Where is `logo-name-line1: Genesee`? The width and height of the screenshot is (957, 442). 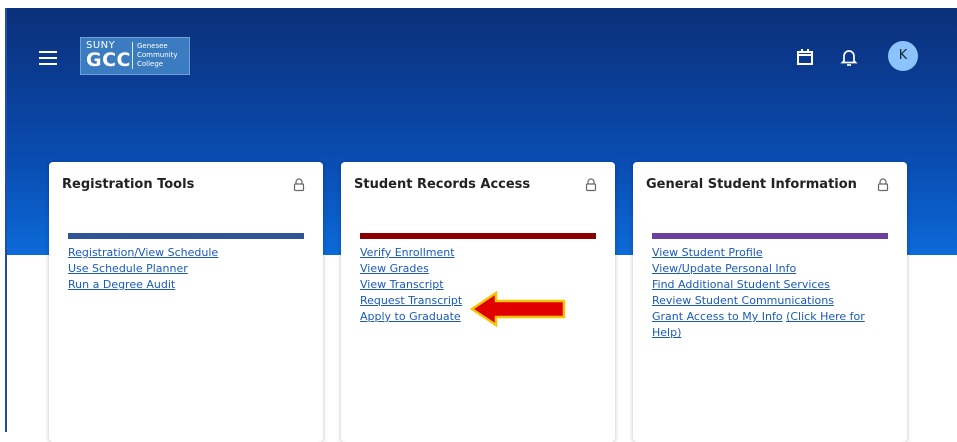
logo-name-line1: Genesee is located at coordinates (152, 46).